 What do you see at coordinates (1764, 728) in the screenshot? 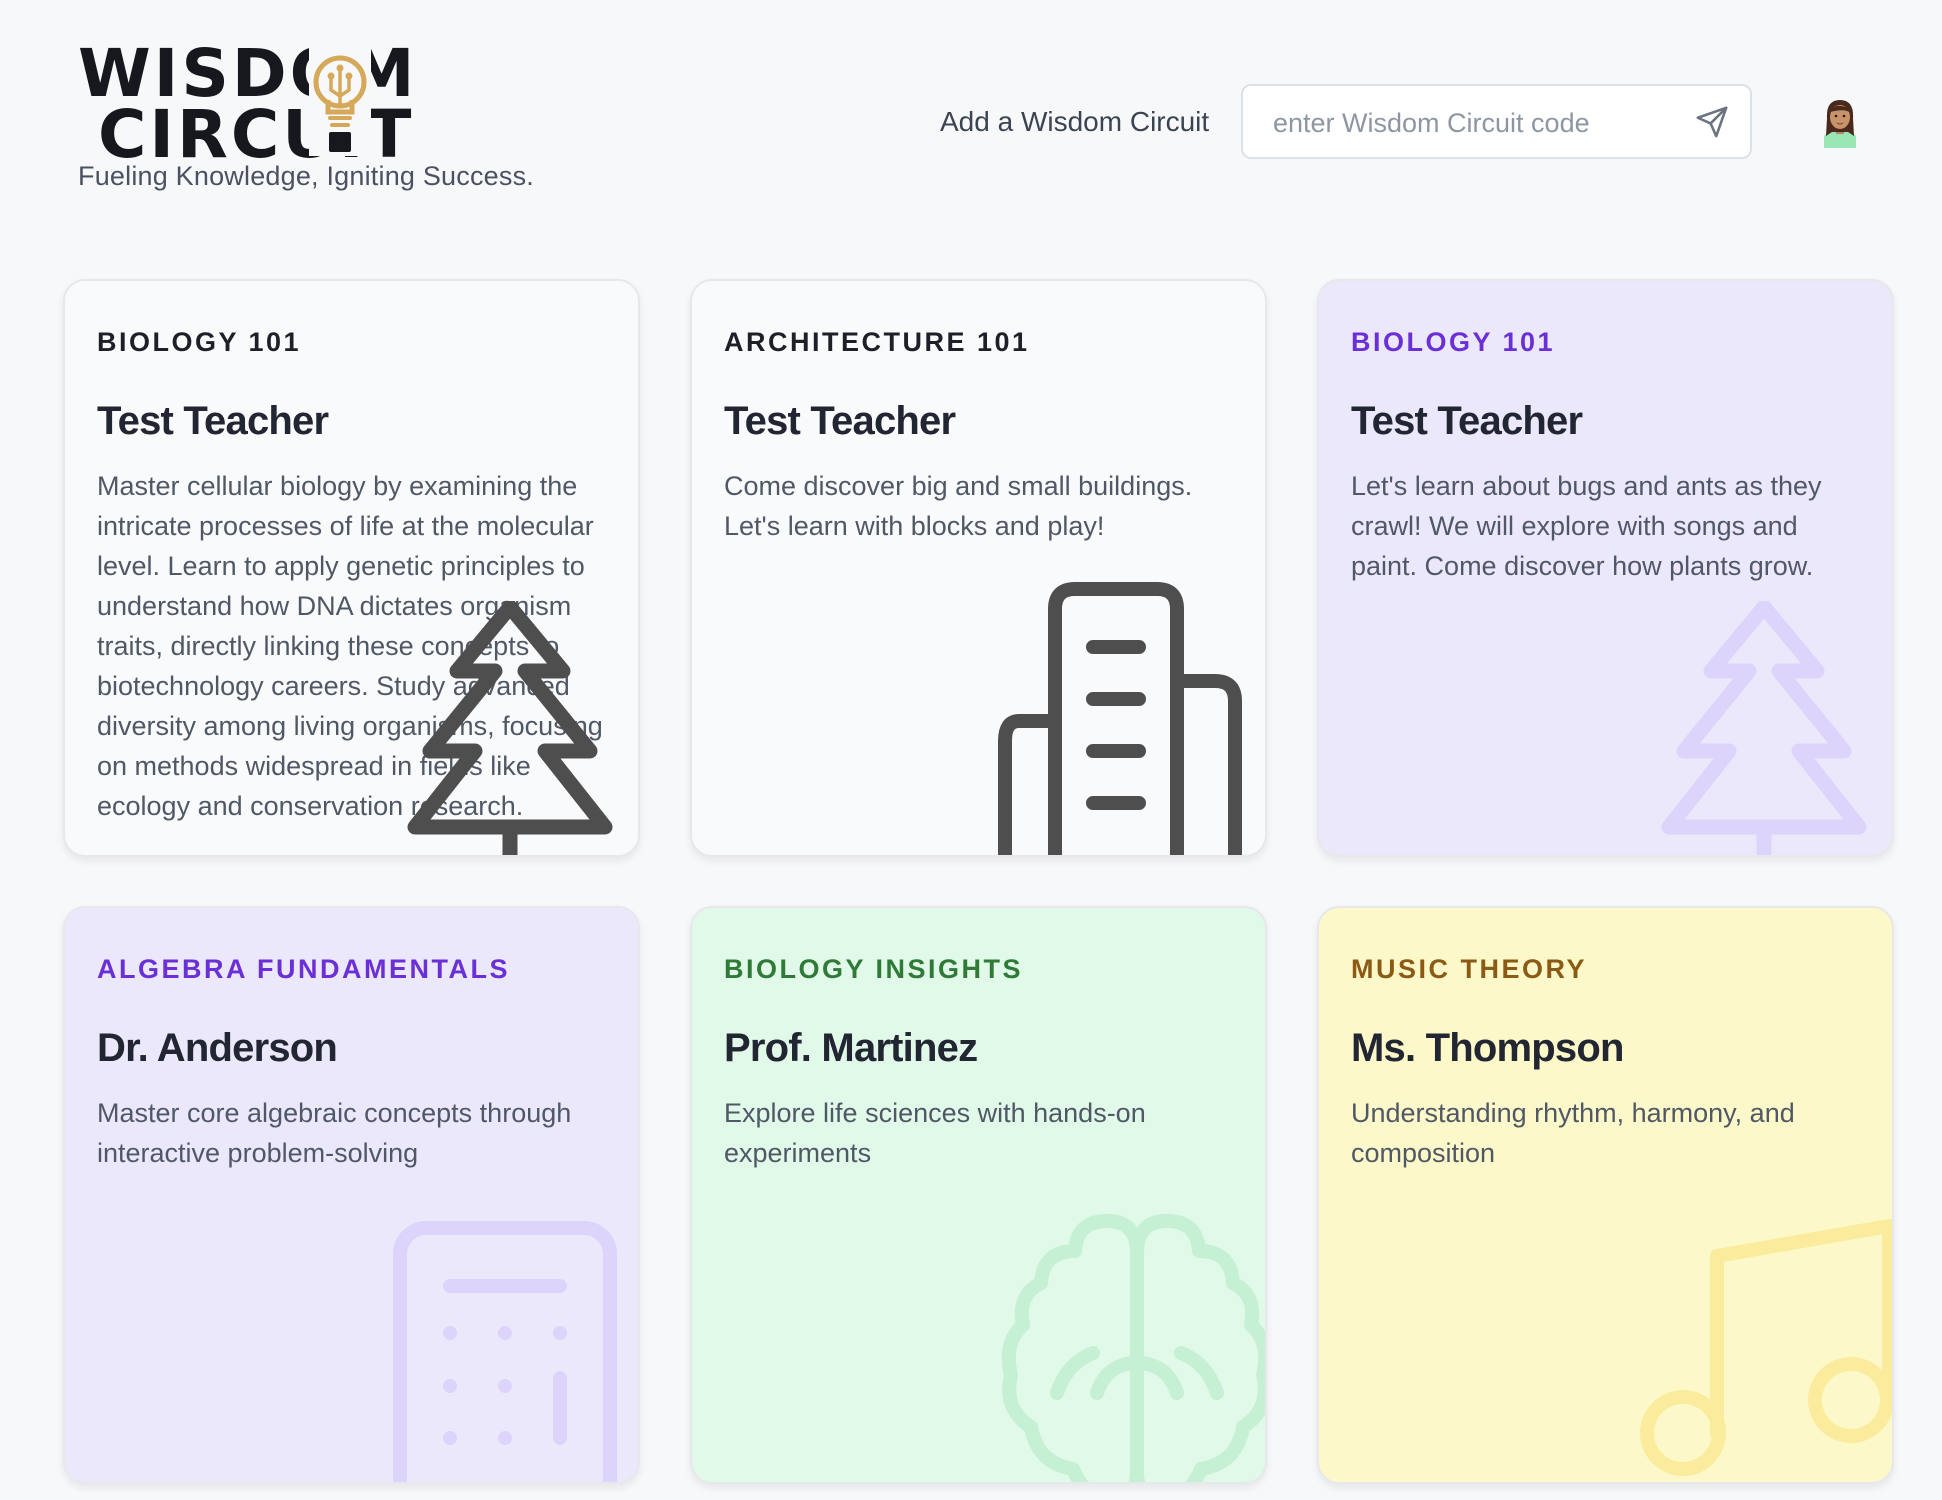
I see `tree-icon` at bounding box center [1764, 728].